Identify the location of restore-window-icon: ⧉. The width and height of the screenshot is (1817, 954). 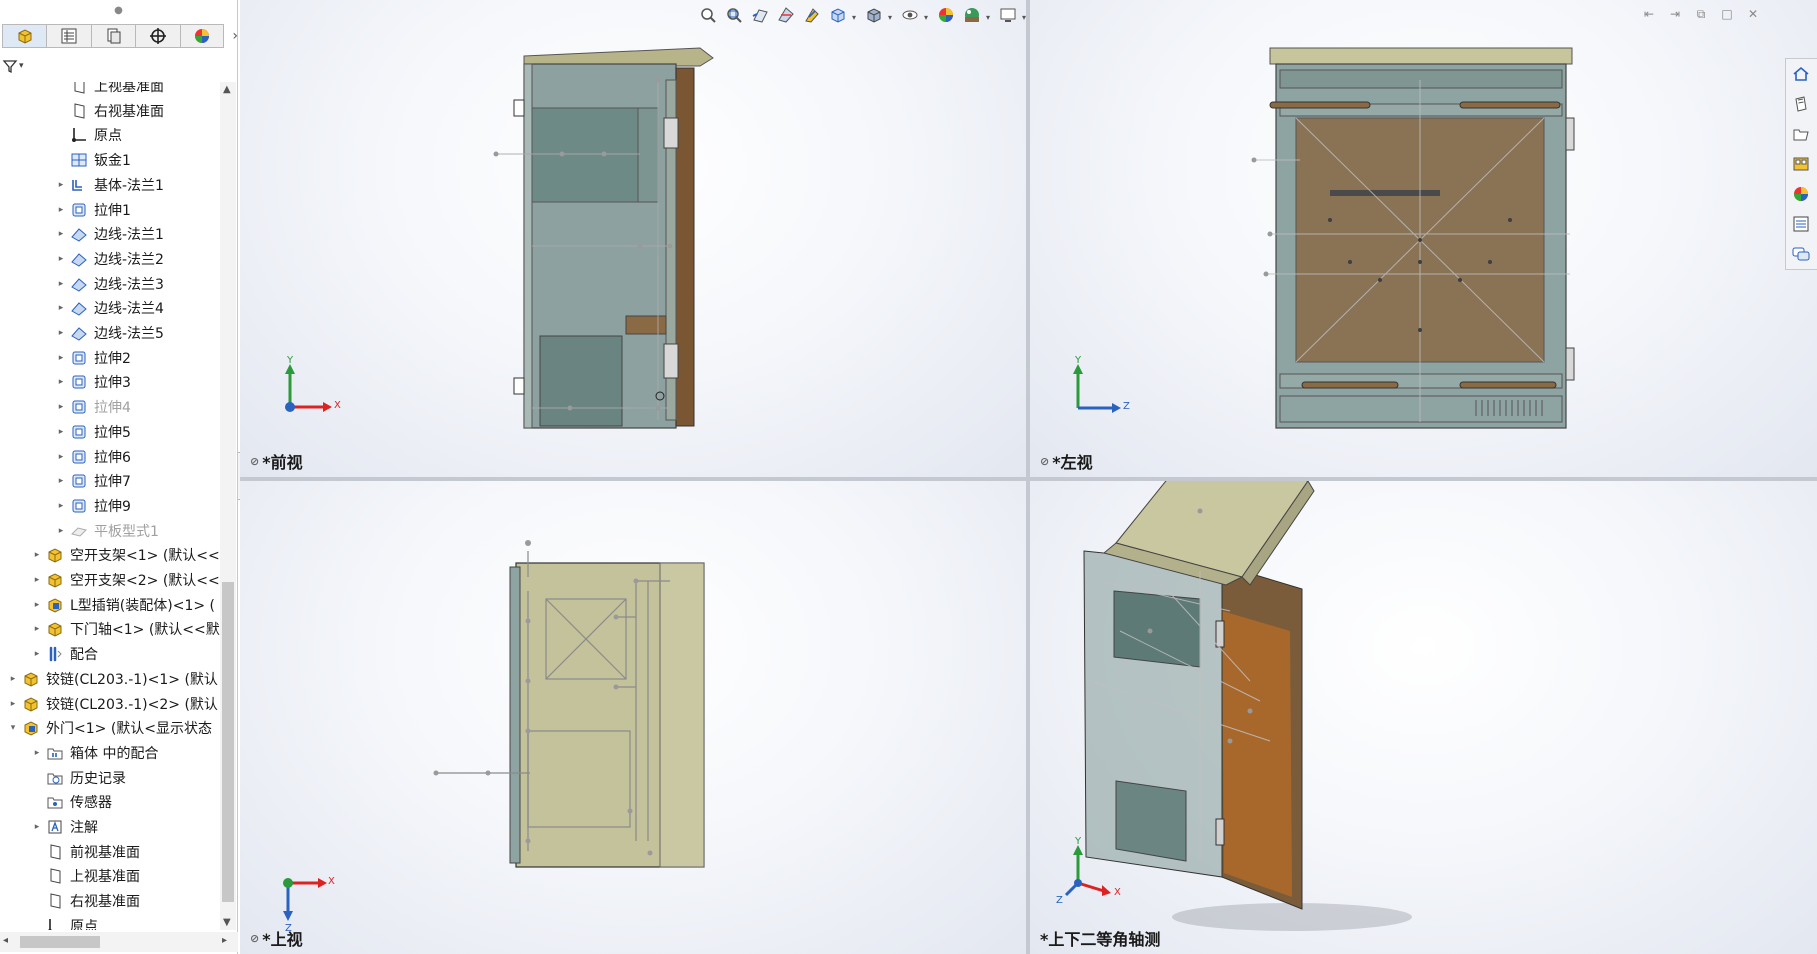
(1701, 14).